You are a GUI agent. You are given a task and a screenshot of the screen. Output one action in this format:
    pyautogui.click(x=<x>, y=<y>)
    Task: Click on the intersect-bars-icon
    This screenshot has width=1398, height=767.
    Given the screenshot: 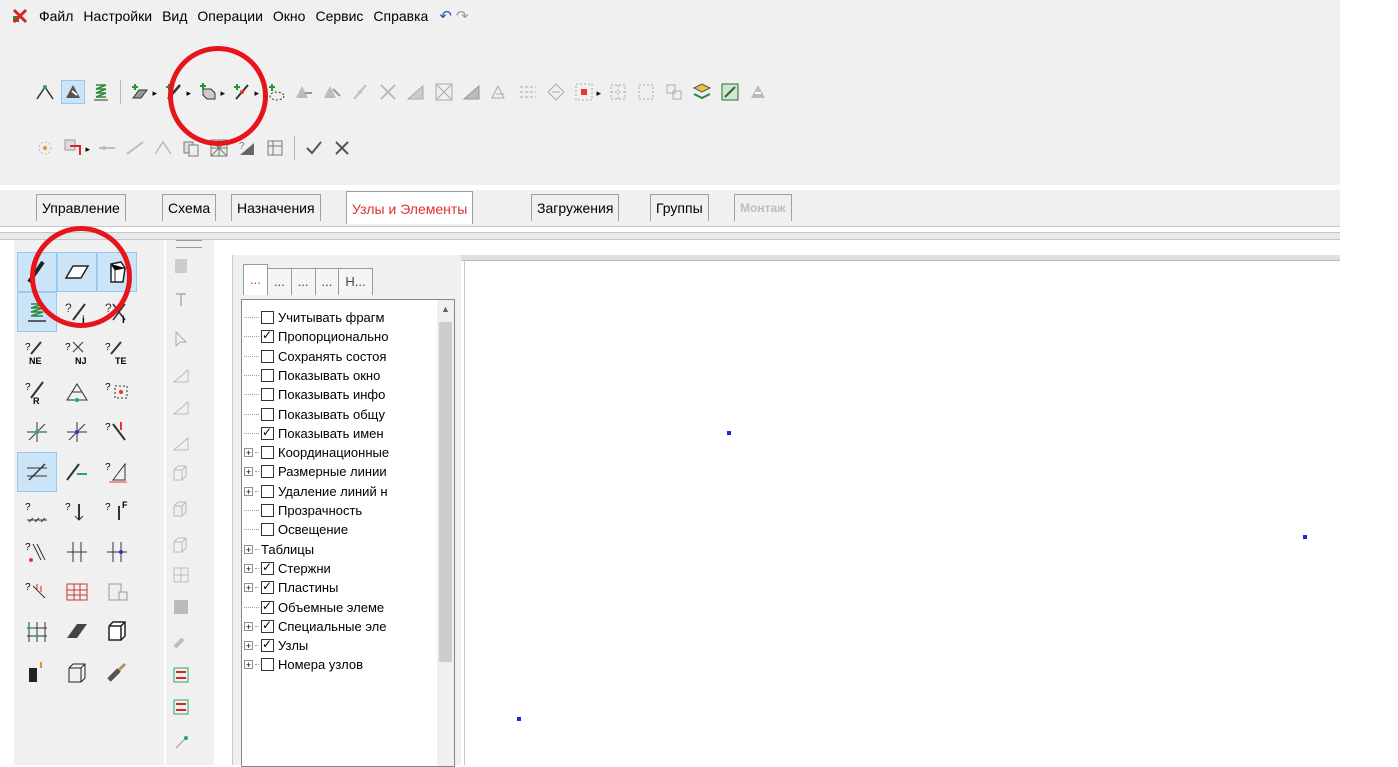 What is the action you would take?
    pyautogui.click(x=388, y=92)
    